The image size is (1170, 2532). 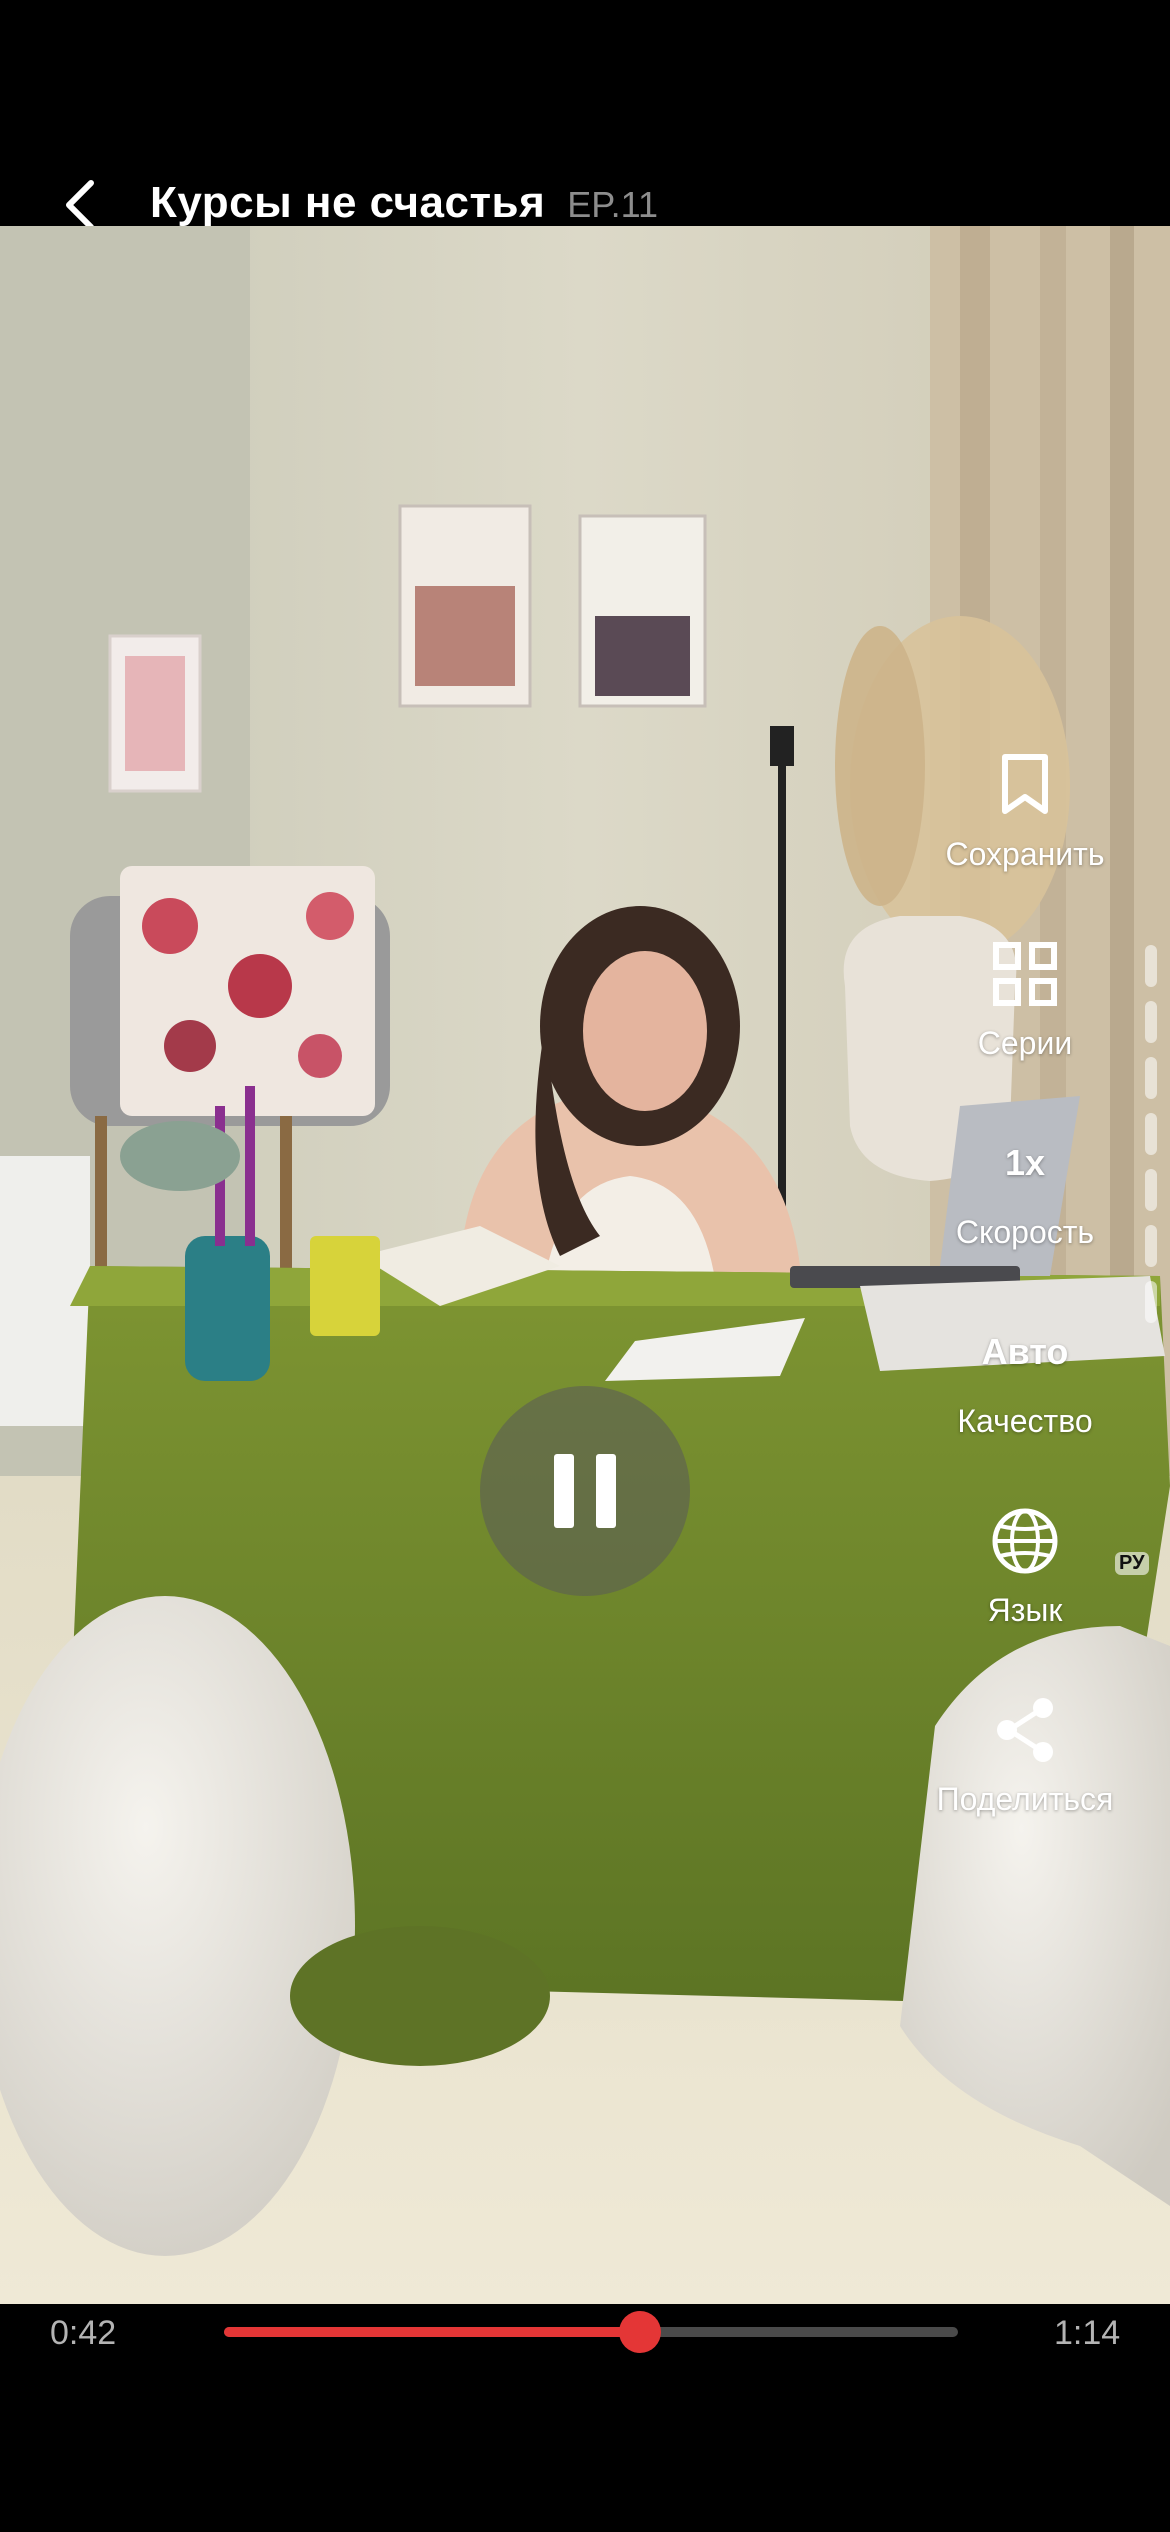 I want to click on playback-bar, so click(x=585, y=2418).